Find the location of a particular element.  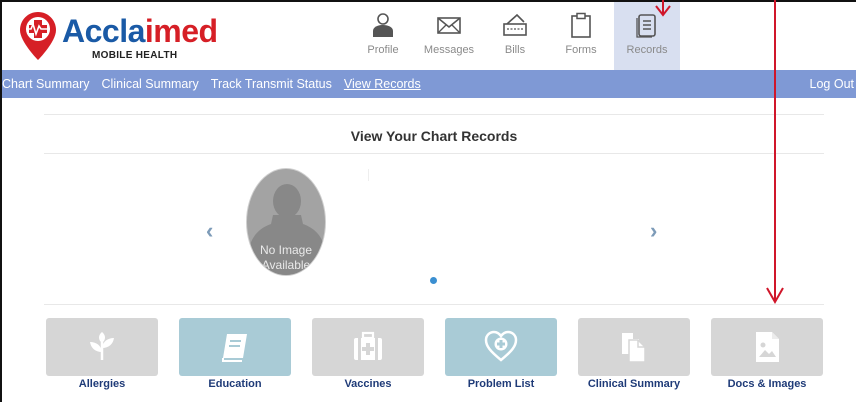

tile-clinical-summary is located at coordinates (634, 347).